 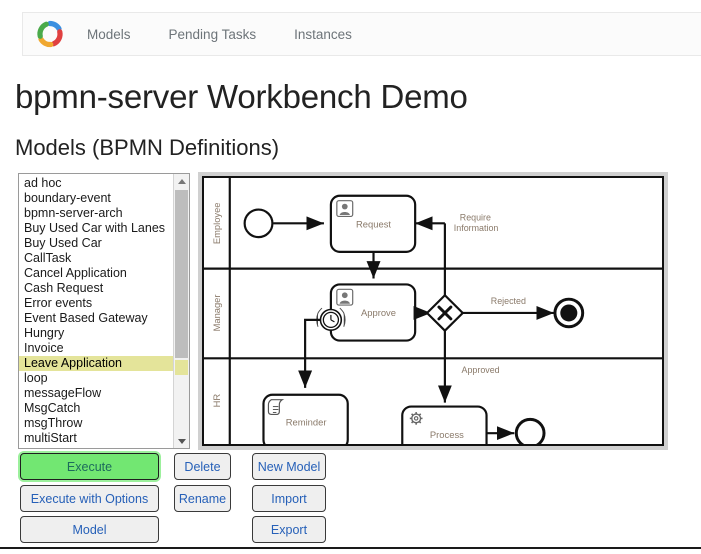 I want to click on list-item: Buy Used Car with Lanes, so click(x=96, y=228).